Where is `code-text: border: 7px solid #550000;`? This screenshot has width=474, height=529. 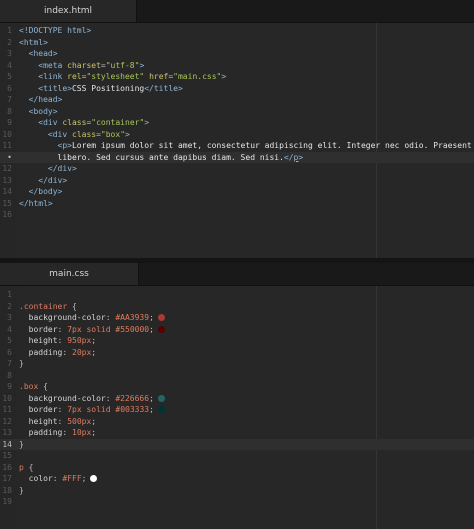
code-text: border: 7px solid #550000; is located at coordinates (92, 329).